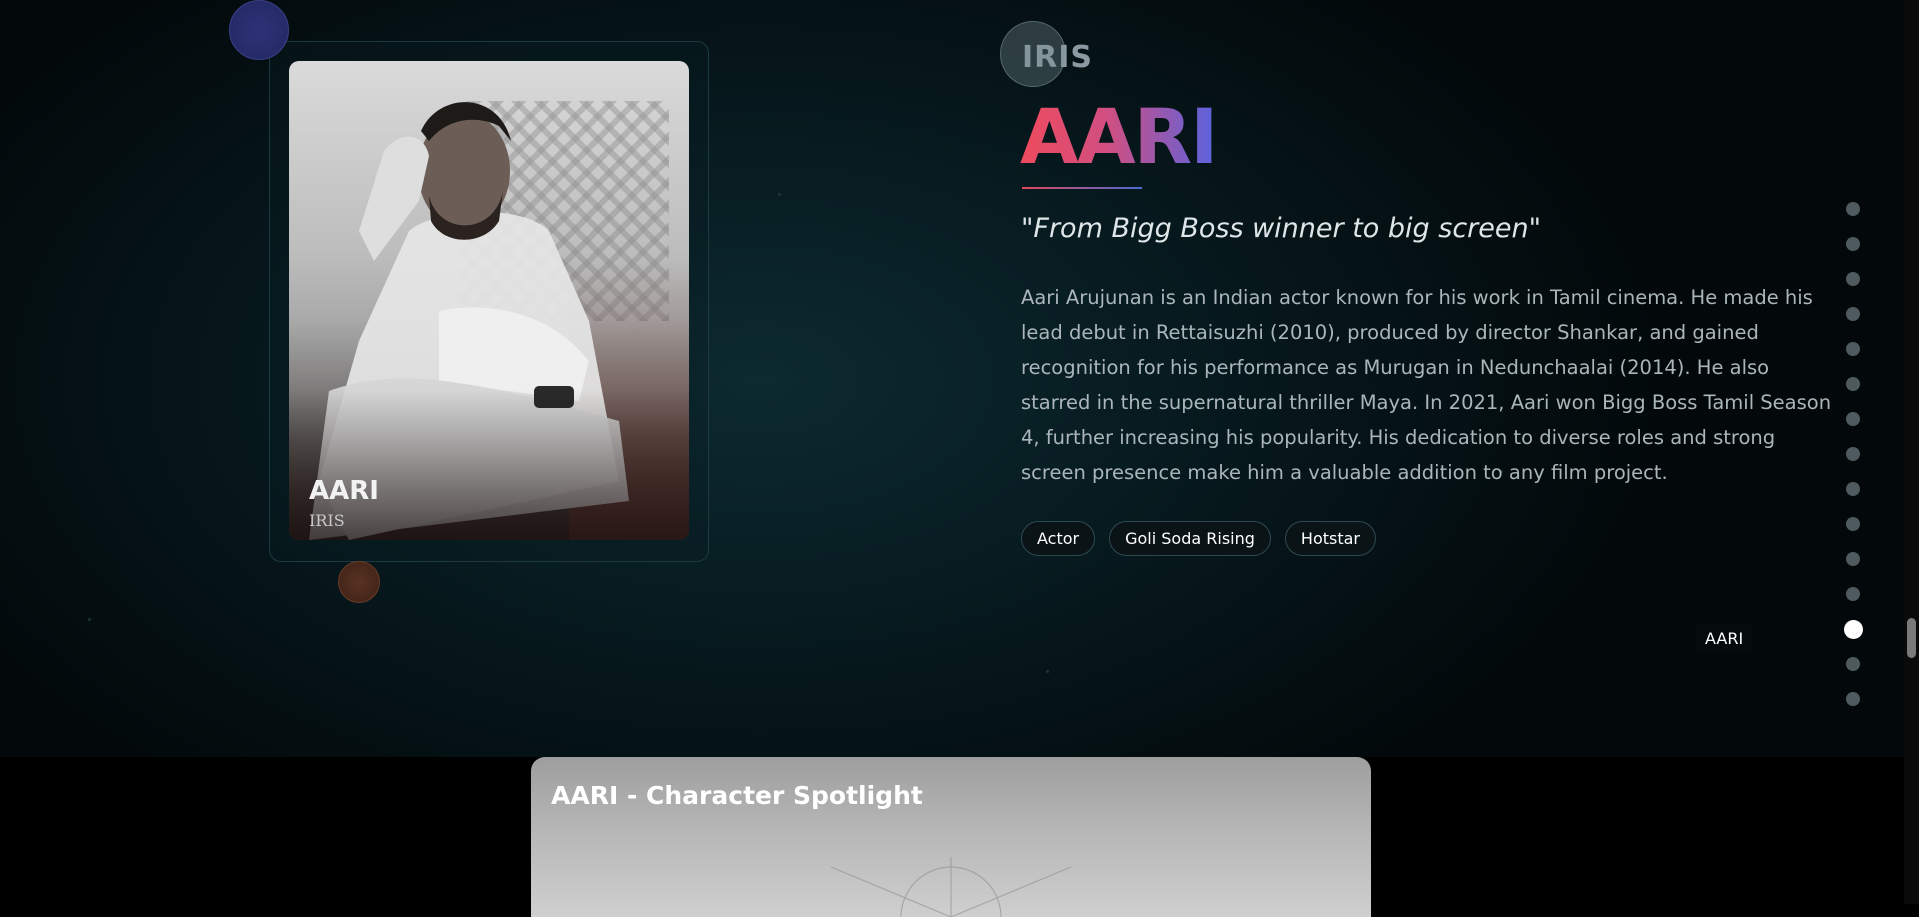 This screenshot has height=917, width=1919. What do you see at coordinates (489, 300) in the screenshot?
I see `profile-photo: AARI IRIS` at bounding box center [489, 300].